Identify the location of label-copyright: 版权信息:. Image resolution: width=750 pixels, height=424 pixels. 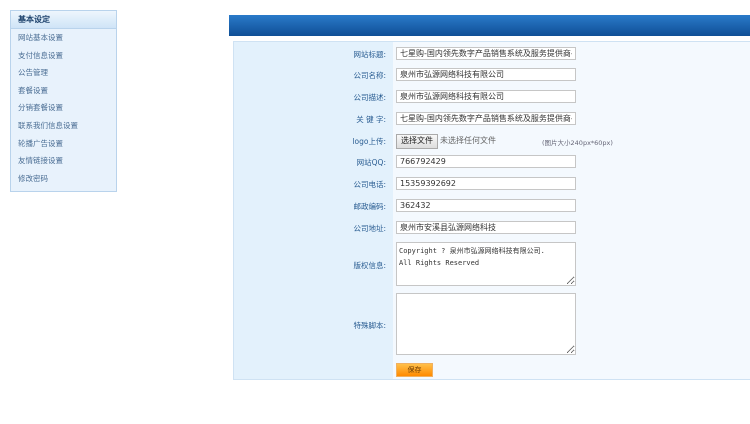
(369, 265).